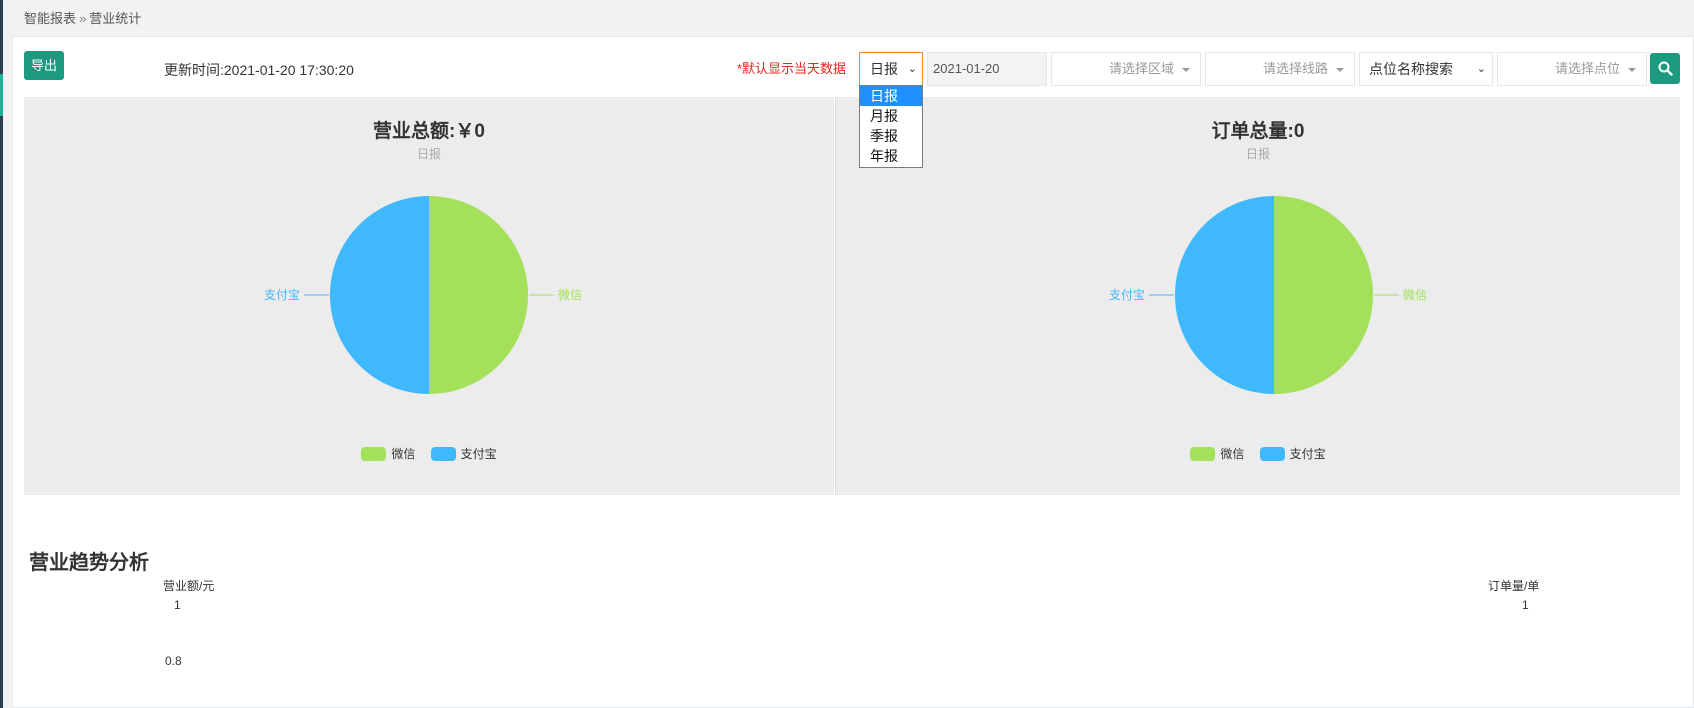  I want to click on line-placeholder: 请选择线路, so click(1295, 68).